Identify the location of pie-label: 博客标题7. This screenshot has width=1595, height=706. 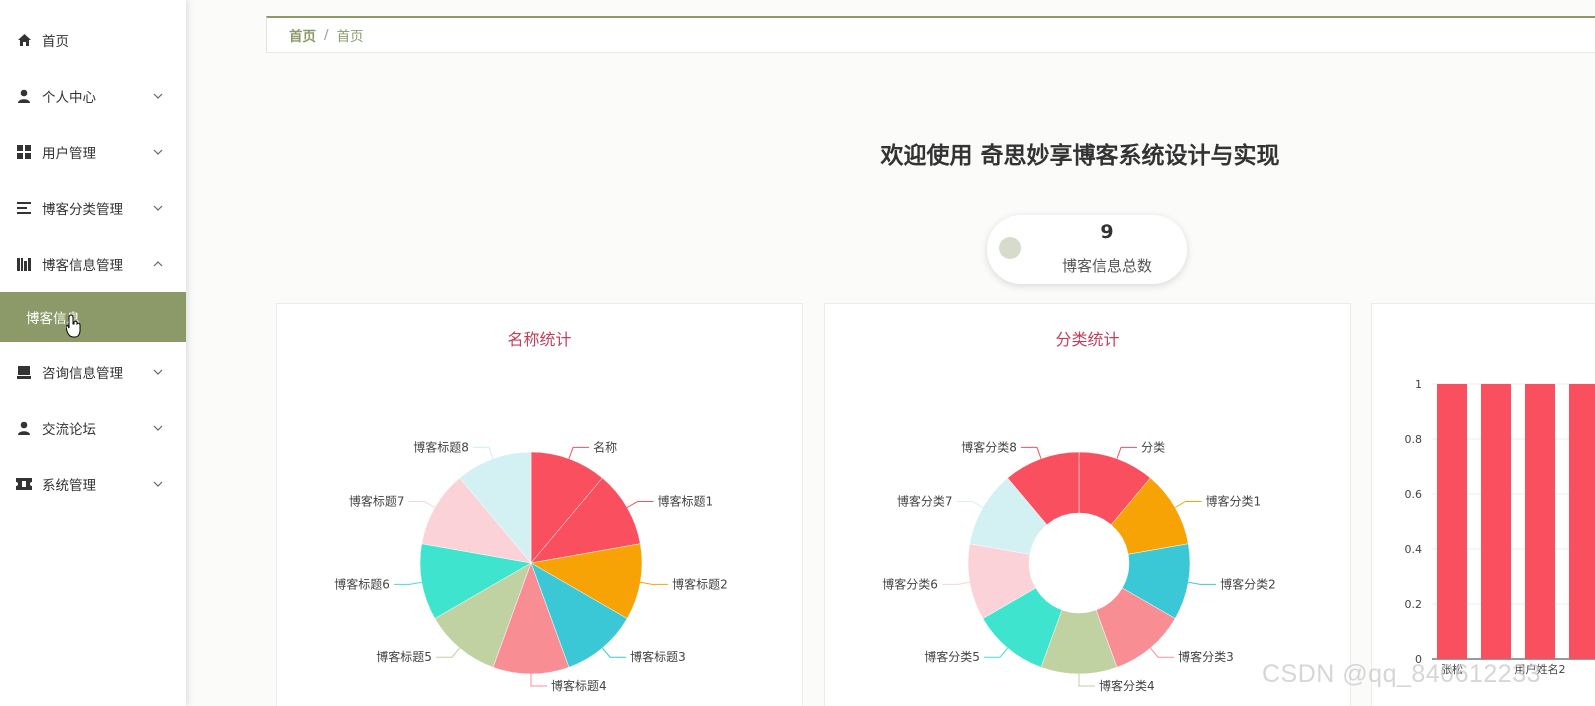
(377, 501).